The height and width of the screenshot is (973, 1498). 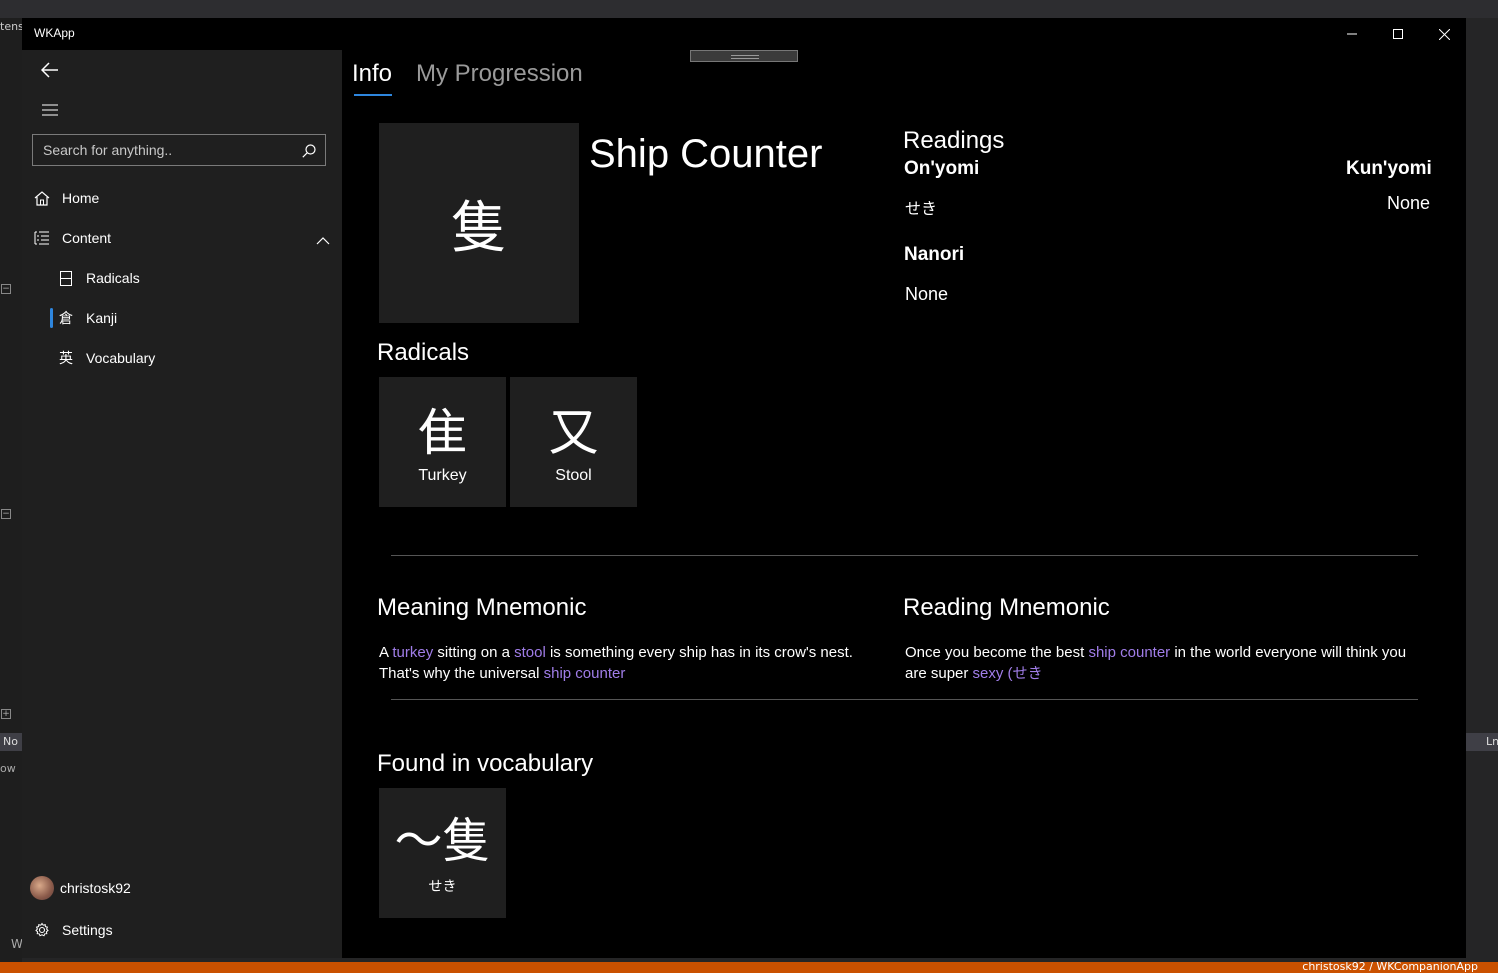 I want to click on vocabulary-tile: 〜隻 せき, so click(x=442, y=853).